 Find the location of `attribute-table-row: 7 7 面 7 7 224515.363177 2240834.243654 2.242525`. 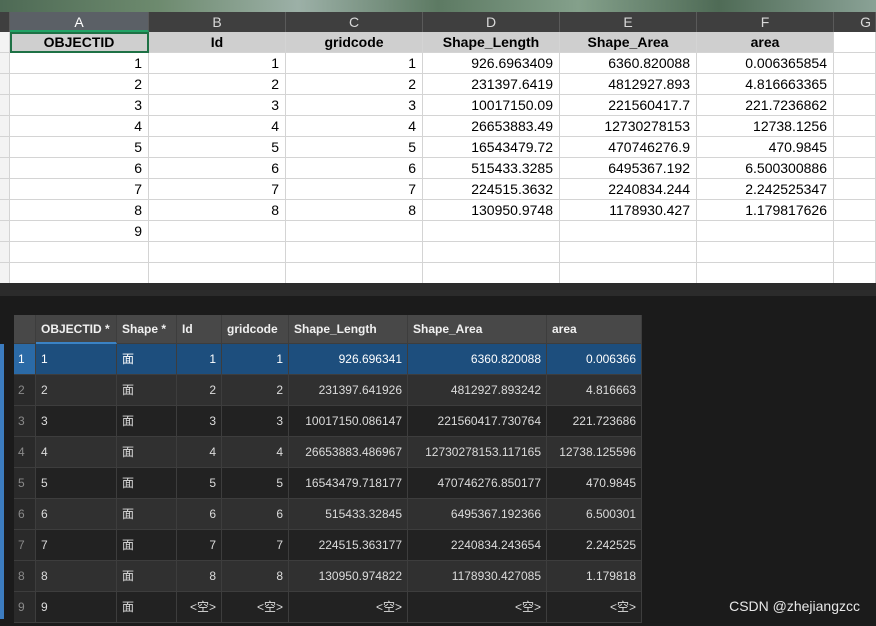

attribute-table-row: 7 7 面 7 7 224515.363177 2240834.243654 2.242525 is located at coordinates (321, 545).